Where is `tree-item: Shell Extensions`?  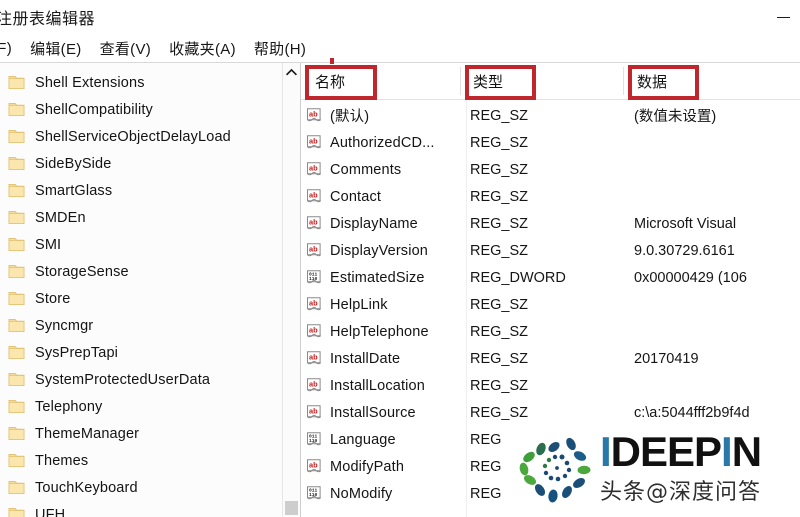
tree-item: Shell Extensions is located at coordinates (150, 82).